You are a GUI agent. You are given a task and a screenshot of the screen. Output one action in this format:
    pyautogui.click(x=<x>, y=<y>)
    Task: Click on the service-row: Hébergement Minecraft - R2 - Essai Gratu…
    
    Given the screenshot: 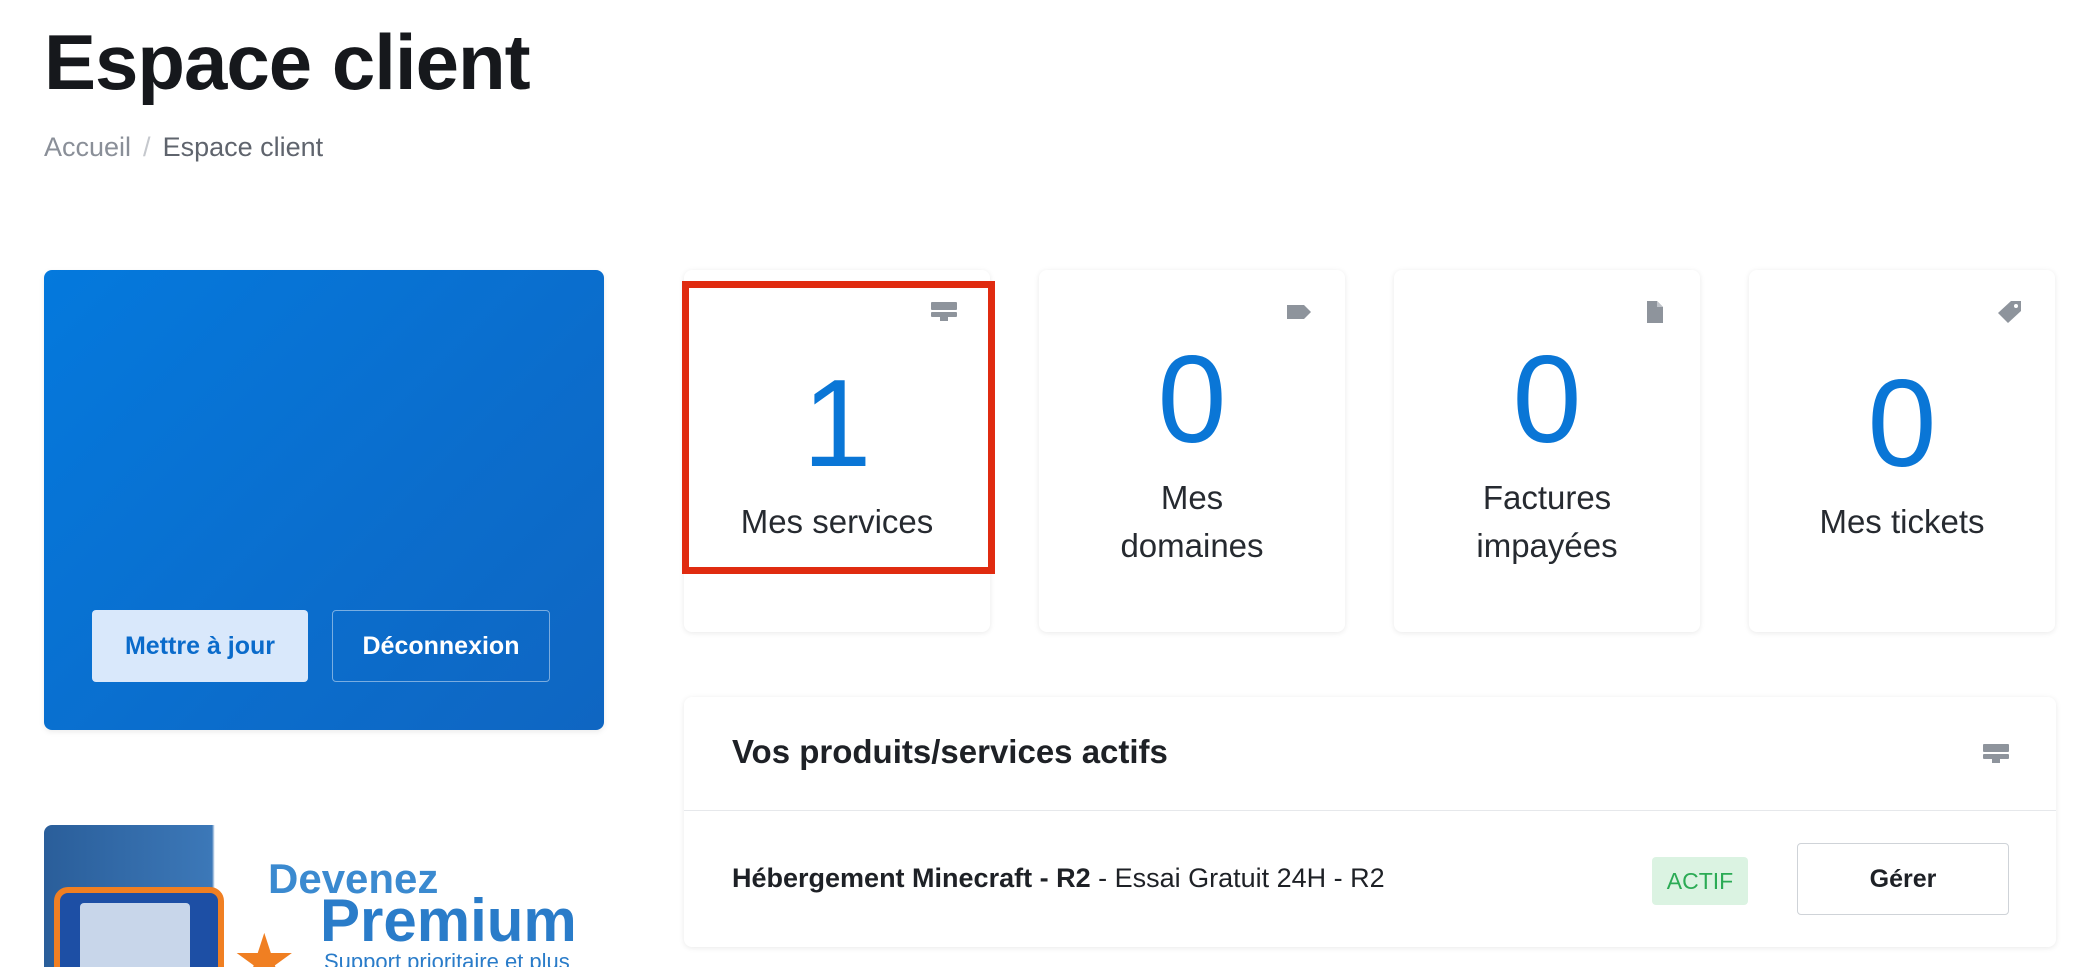 What is the action you would take?
    pyautogui.click(x=1370, y=879)
    